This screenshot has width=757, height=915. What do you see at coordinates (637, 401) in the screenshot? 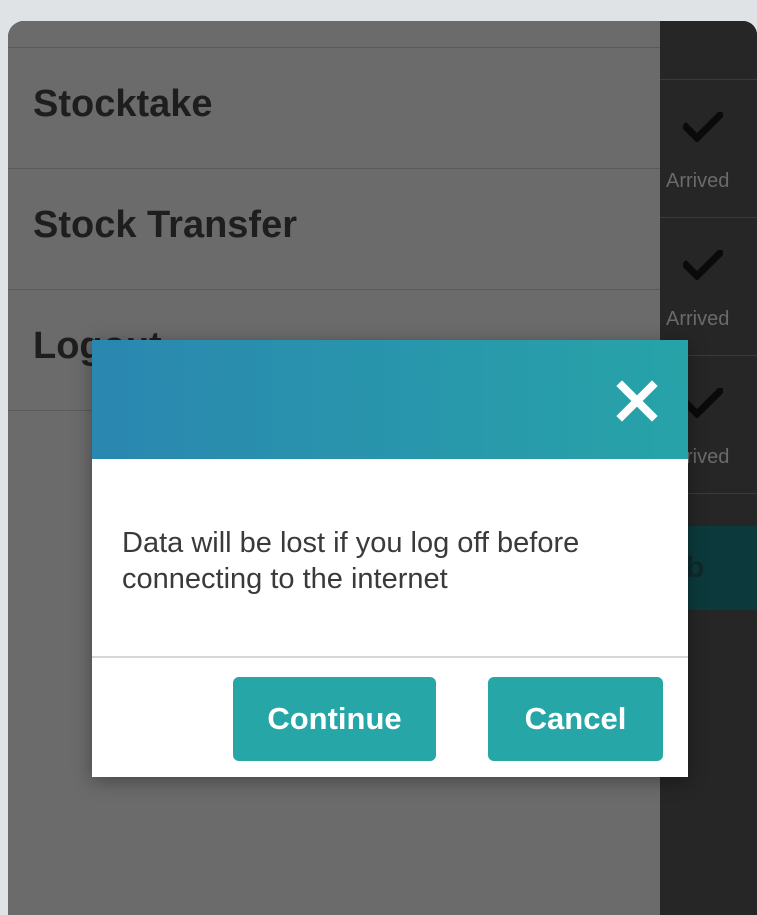
I see `close-icon` at bounding box center [637, 401].